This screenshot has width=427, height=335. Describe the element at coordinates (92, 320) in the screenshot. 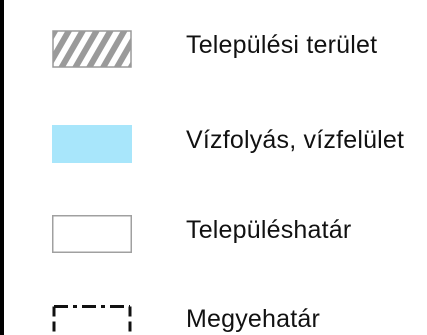

I see `county-boundary-icon` at that location.